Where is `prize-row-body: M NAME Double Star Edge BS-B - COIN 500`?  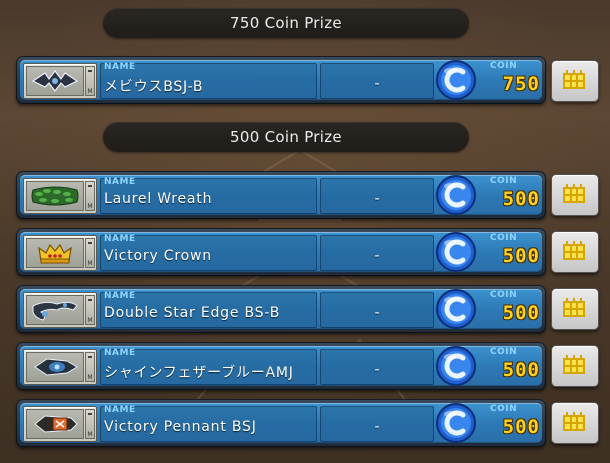 prize-row-body: M NAME Double Star Edge BS-B - COIN 500 is located at coordinates (281, 309).